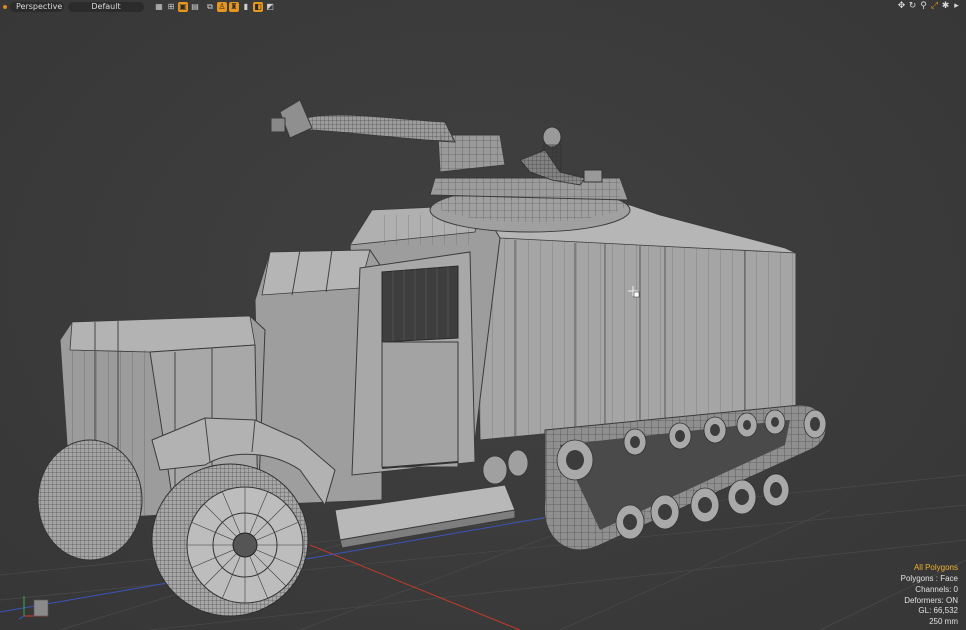  What do you see at coordinates (635, 322) in the screenshot?
I see `cargo-box` at bounding box center [635, 322].